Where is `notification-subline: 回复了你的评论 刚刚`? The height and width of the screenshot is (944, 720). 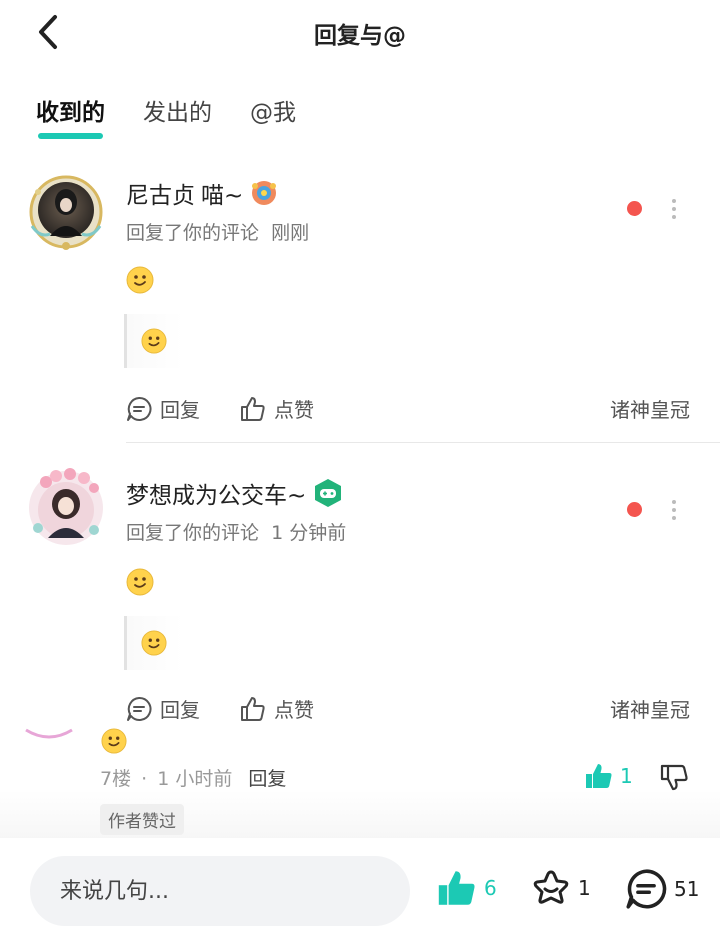
notification-subline: 回复了你的评论 刚刚 is located at coordinates (217, 231).